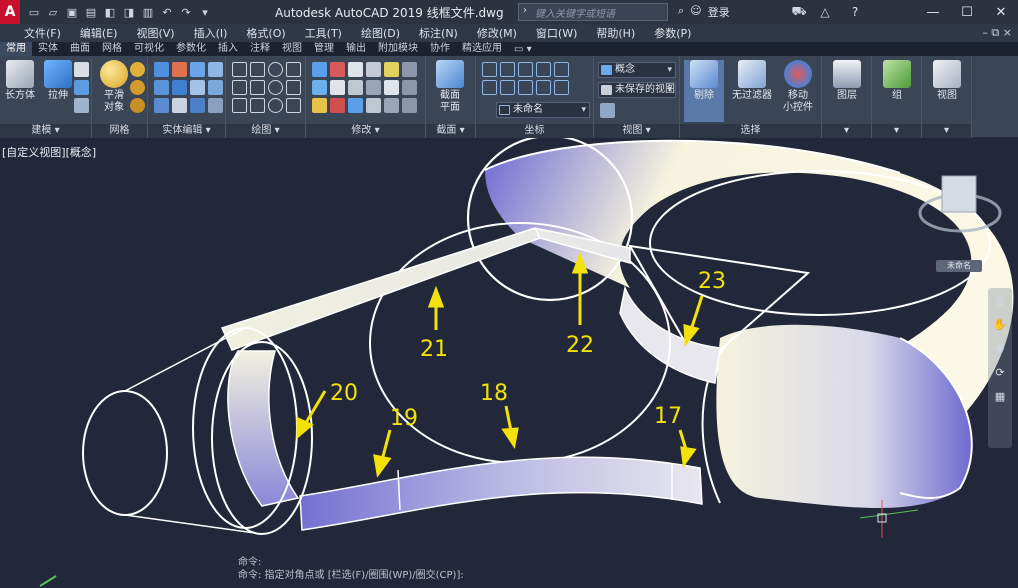 The image size is (1018, 588). What do you see at coordinates (750, 131) in the screenshot?
I see `panel-title-selection: 选择` at bounding box center [750, 131].